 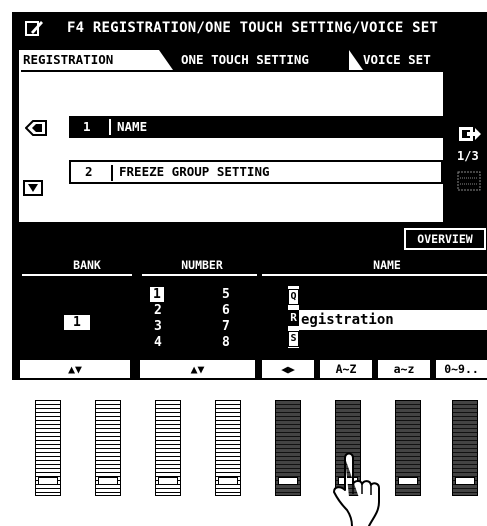 I want to click on bank-value-text: 1, so click(x=77, y=322).